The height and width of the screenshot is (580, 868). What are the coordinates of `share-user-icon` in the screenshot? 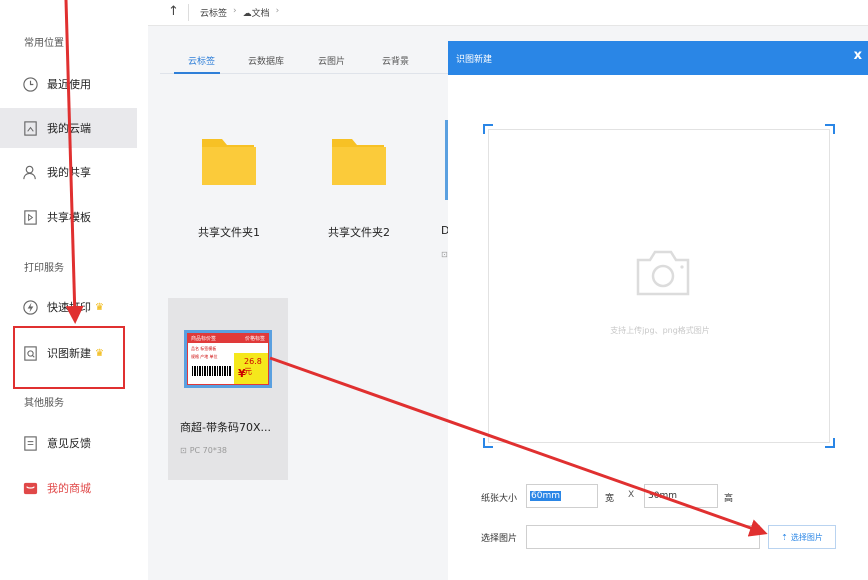 It's located at (30, 172).